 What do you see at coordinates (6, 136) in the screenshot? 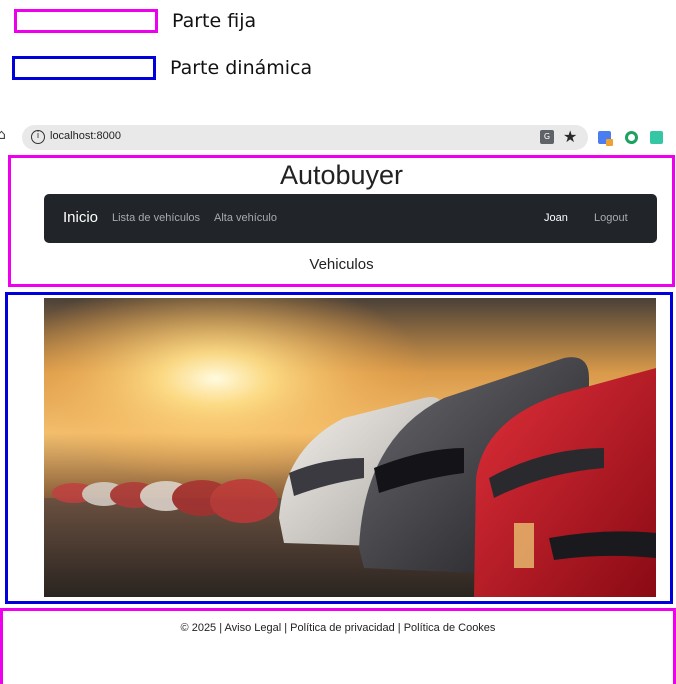
I see `home-icon: ⌂` at bounding box center [6, 136].